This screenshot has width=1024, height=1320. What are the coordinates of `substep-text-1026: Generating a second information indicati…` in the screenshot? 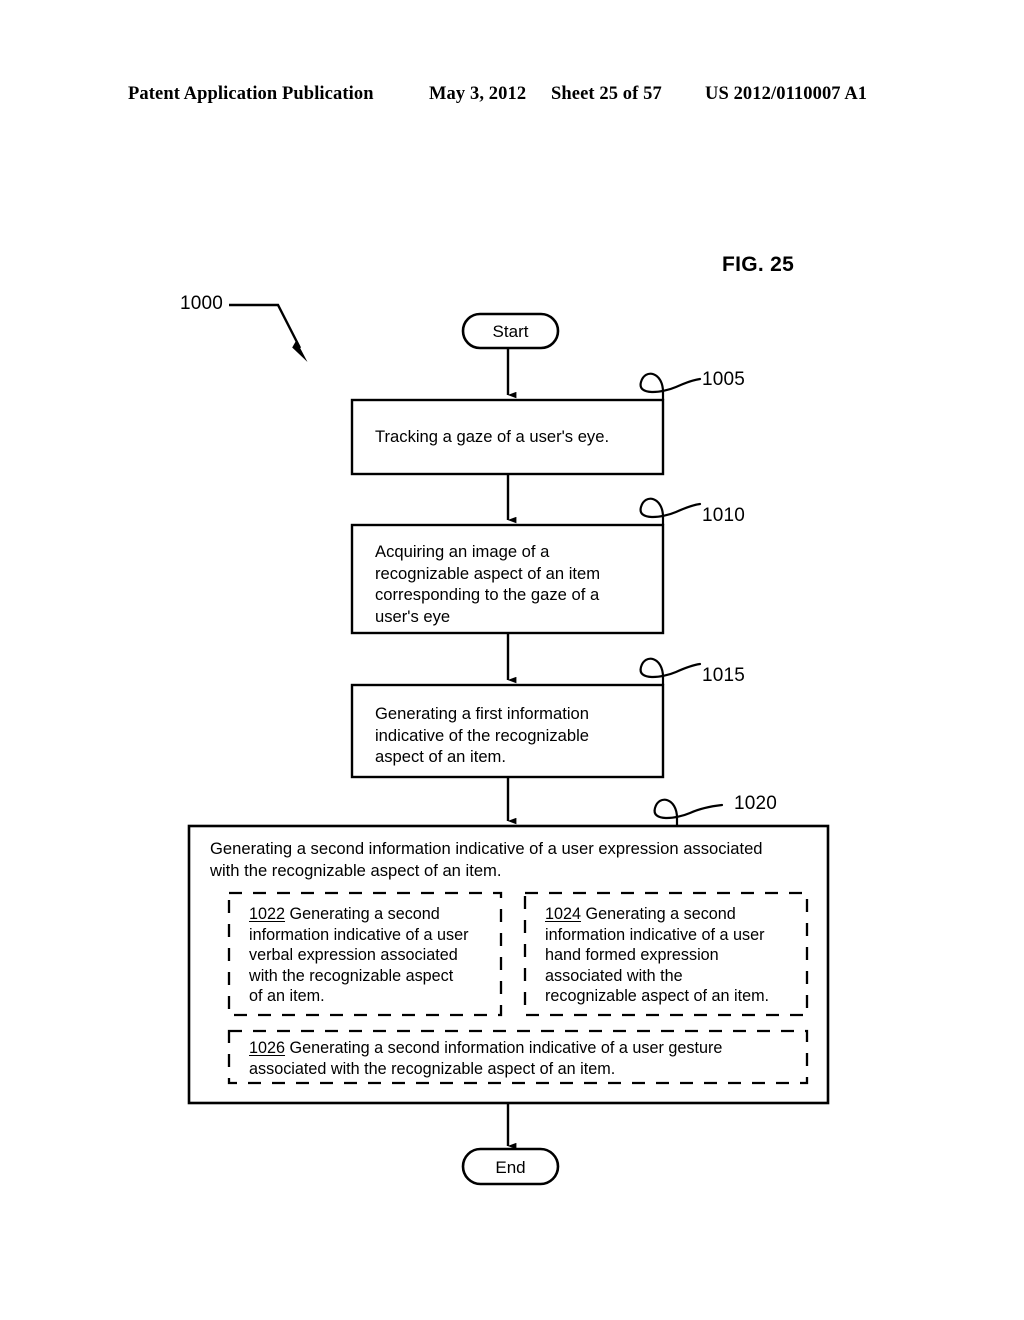 It's located at (486, 1058).